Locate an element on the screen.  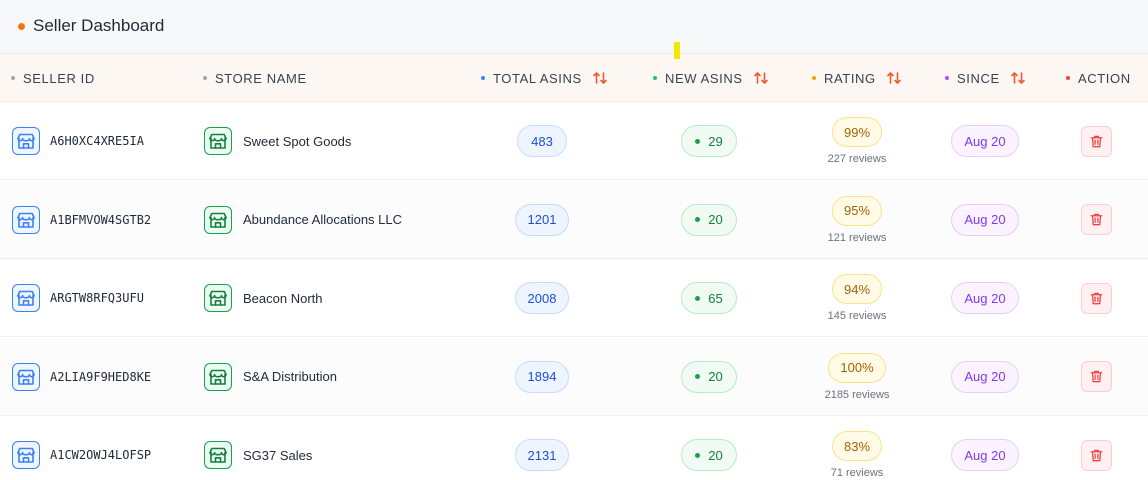
new-asins-badge: 65 is located at coordinates (709, 298).